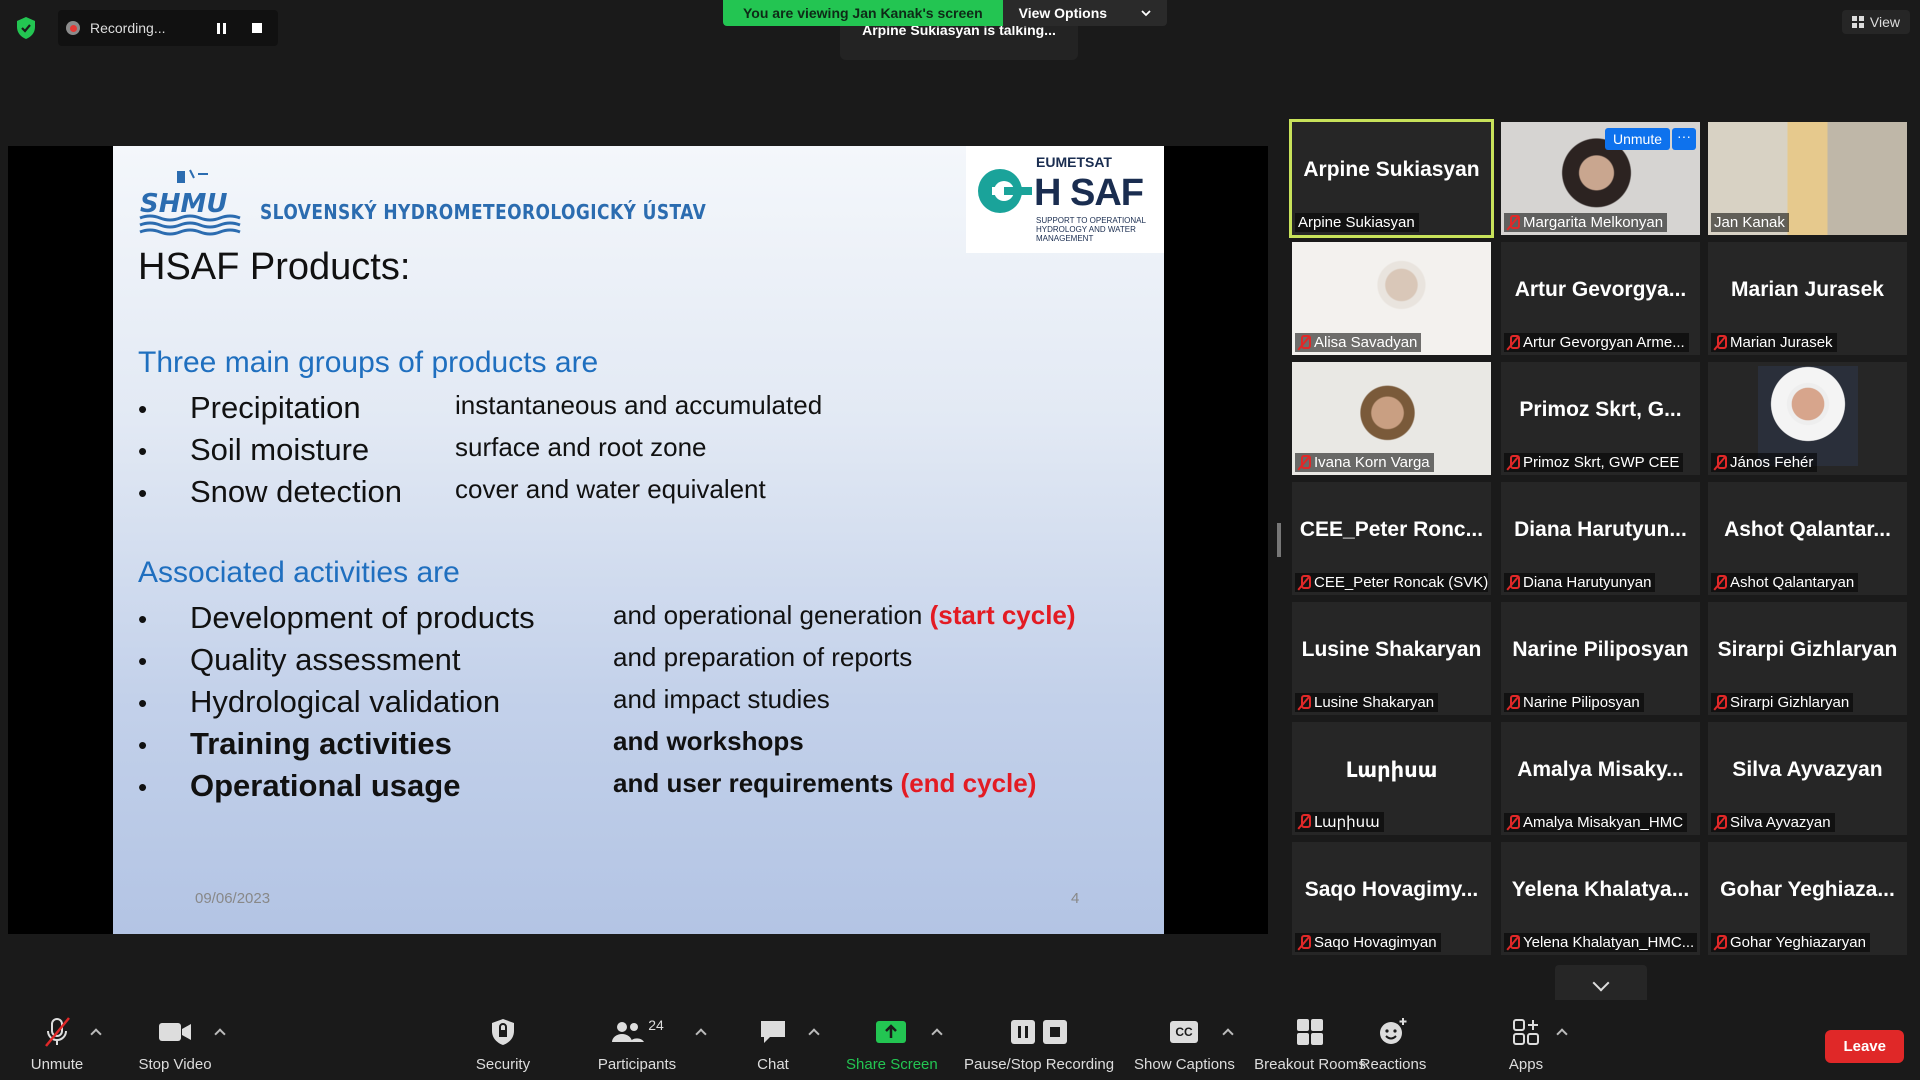 Image resolution: width=1920 pixels, height=1080 pixels. Describe the element at coordinates (1391, 178) in the screenshot. I see `participant-tile: Arpine Sukiasyan Arpine Sukiasyan` at that location.